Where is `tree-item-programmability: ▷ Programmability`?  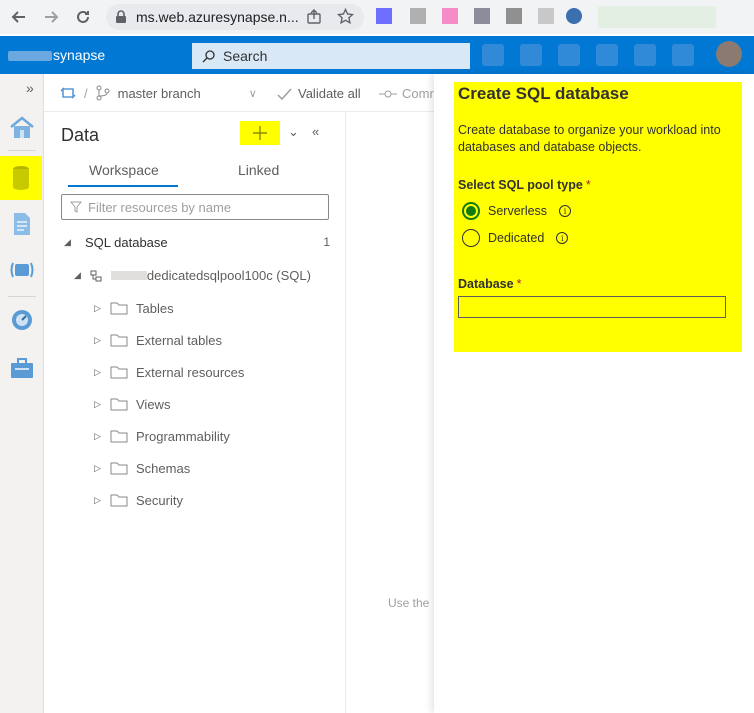
tree-item-programmability: ▷ Programmability is located at coordinates (162, 436).